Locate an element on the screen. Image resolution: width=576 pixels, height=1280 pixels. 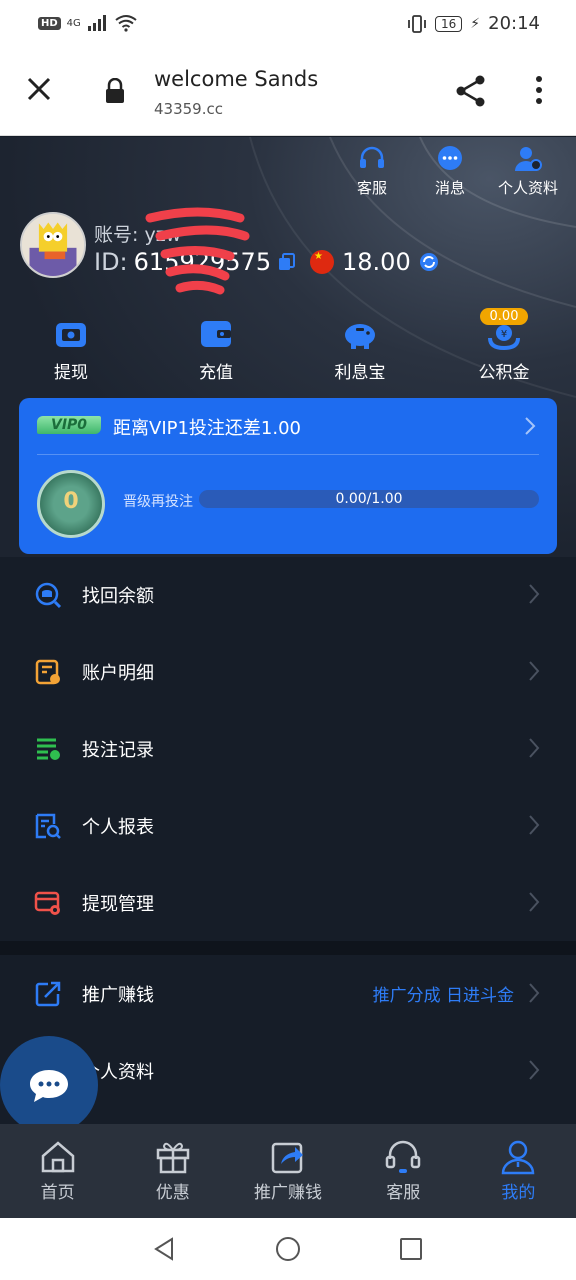
promote-slogan: 推广分成 日进斗金 is located at coordinates (443, 996).